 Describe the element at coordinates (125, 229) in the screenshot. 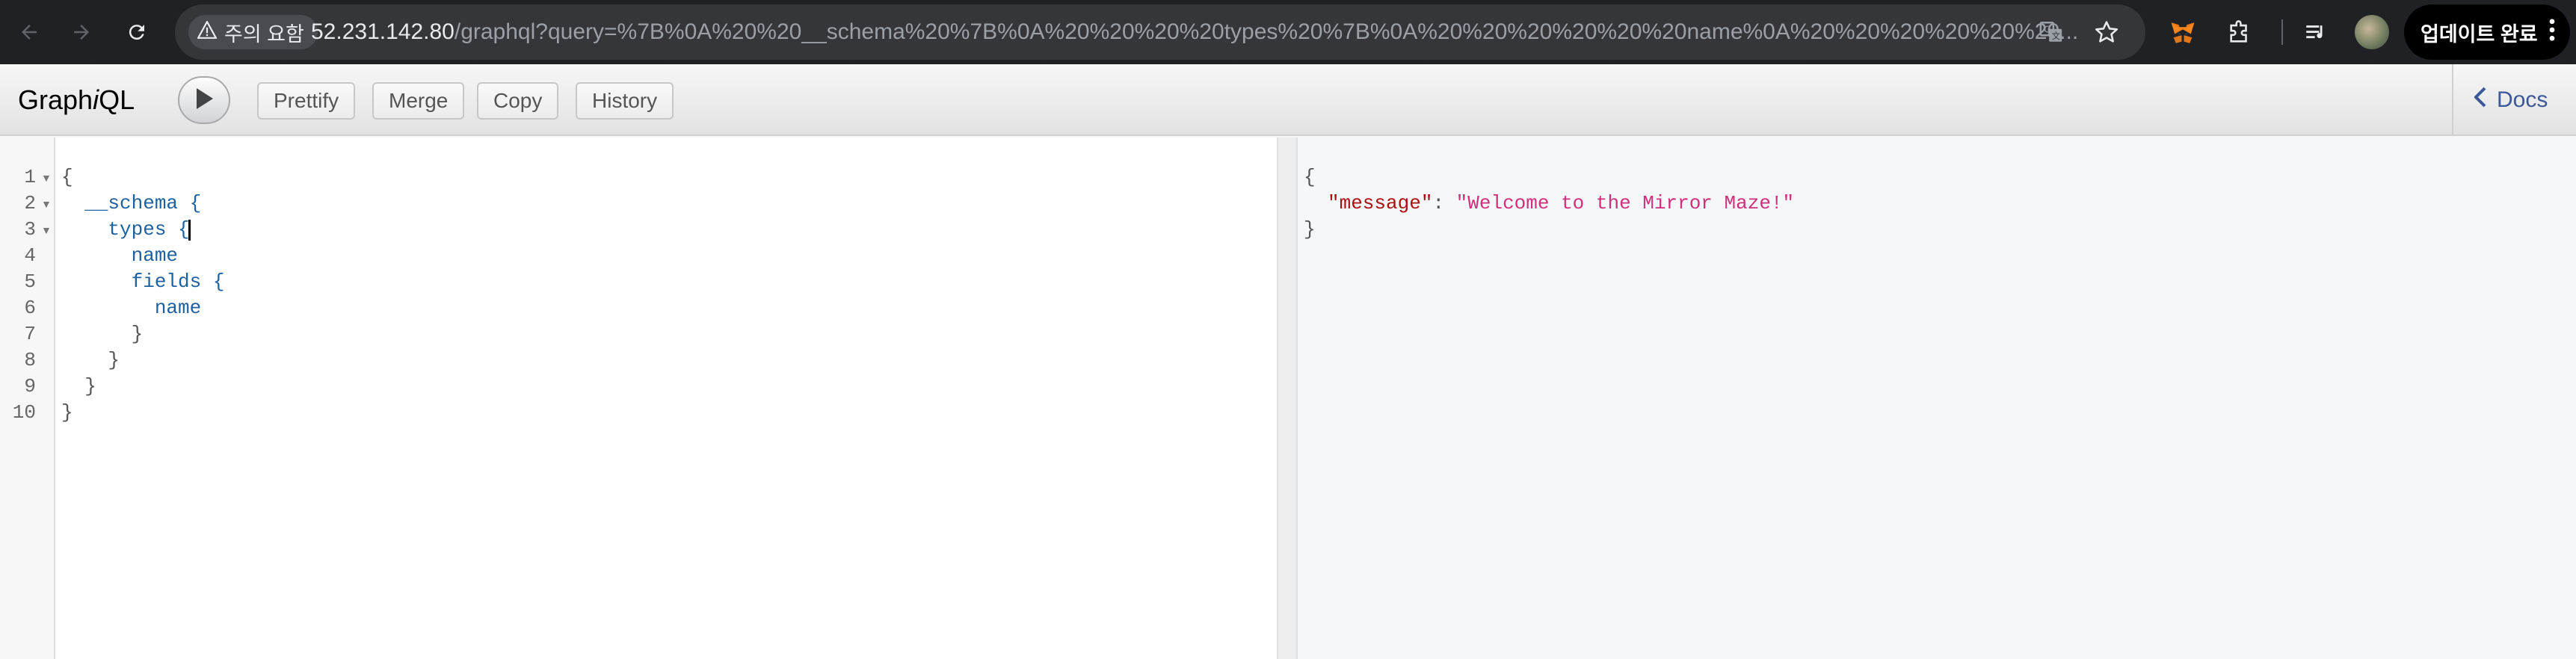

I see `code-line: types {` at that location.